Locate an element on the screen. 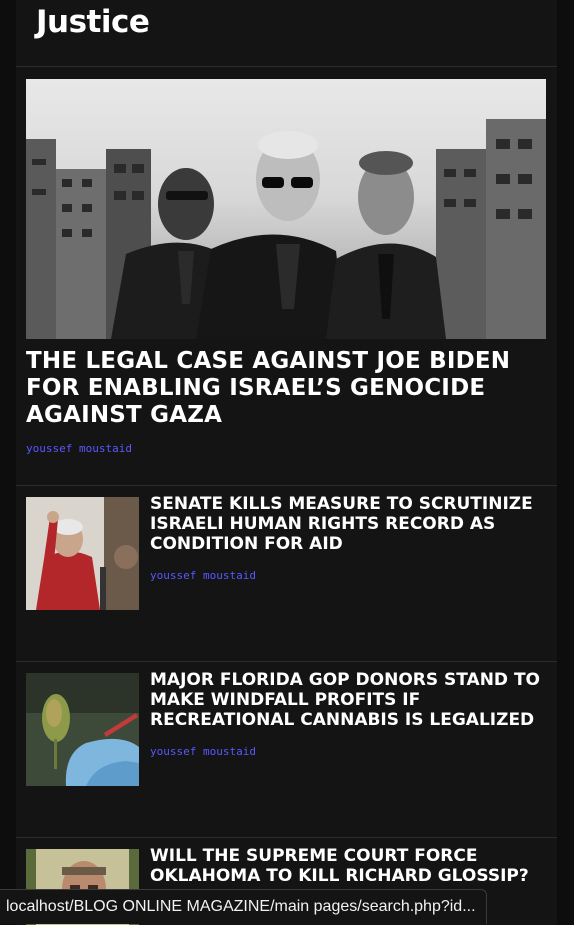 This screenshot has height=925, width=574. article-photo-speaker is located at coordinates (82, 553).